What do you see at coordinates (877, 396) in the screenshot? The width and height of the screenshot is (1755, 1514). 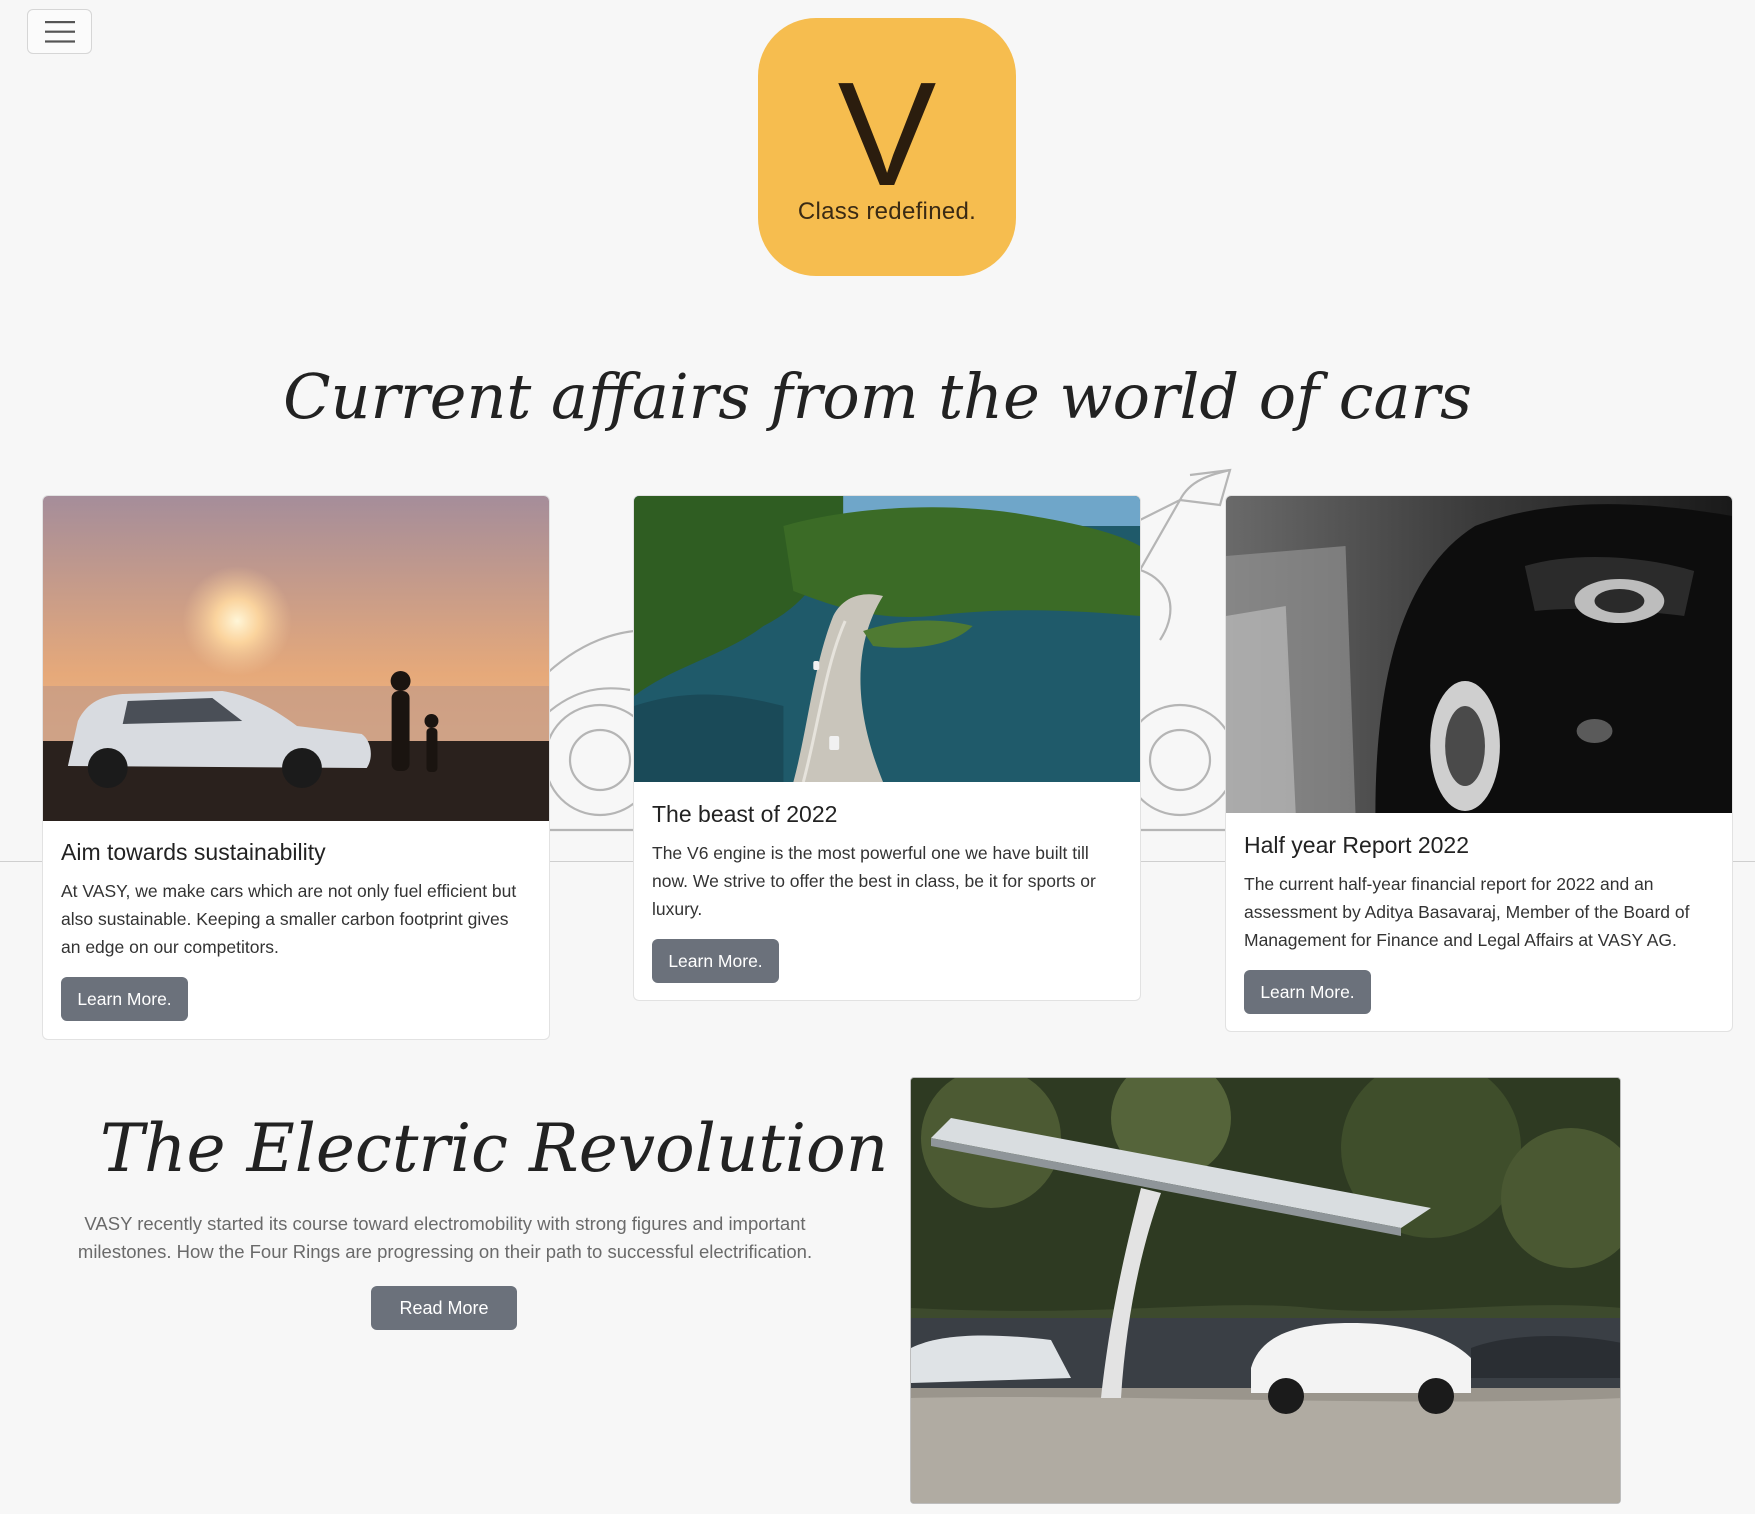 I see `section-heading: Current affairs from the world of cars` at bounding box center [877, 396].